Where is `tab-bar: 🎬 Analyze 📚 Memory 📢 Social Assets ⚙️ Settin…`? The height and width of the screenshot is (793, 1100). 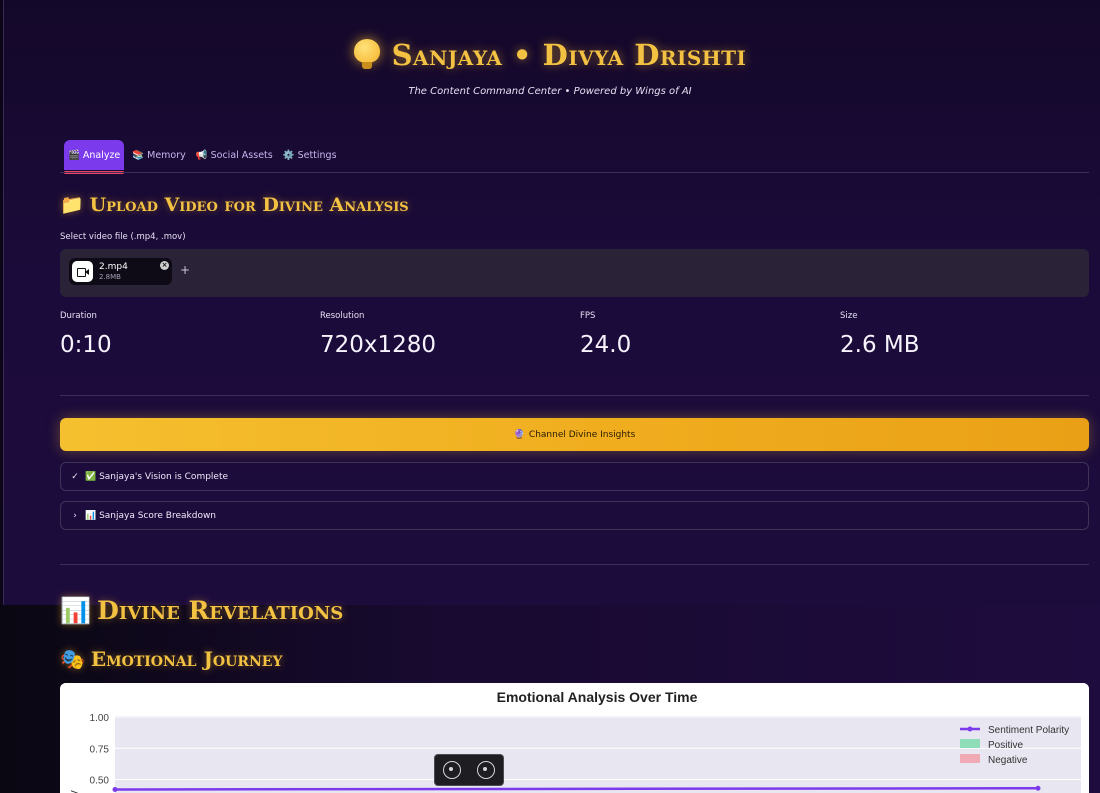 tab-bar: 🎬 Analyze 📚 Memory 📢 Social Assets ⚙️ Settin… is located at coordinates (201, 157).